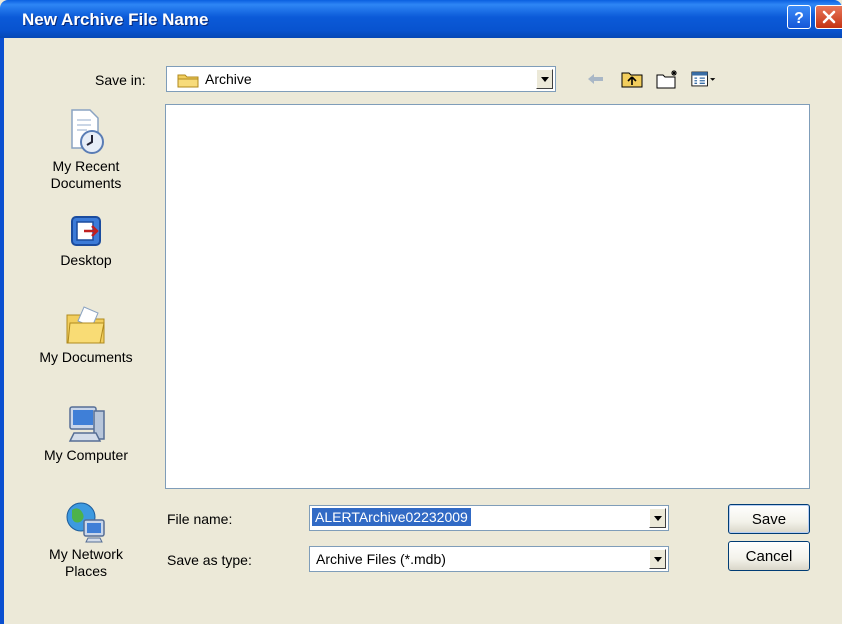 This screenshot has width=842, height=624. I want to click on window-border, so click(2, 331).